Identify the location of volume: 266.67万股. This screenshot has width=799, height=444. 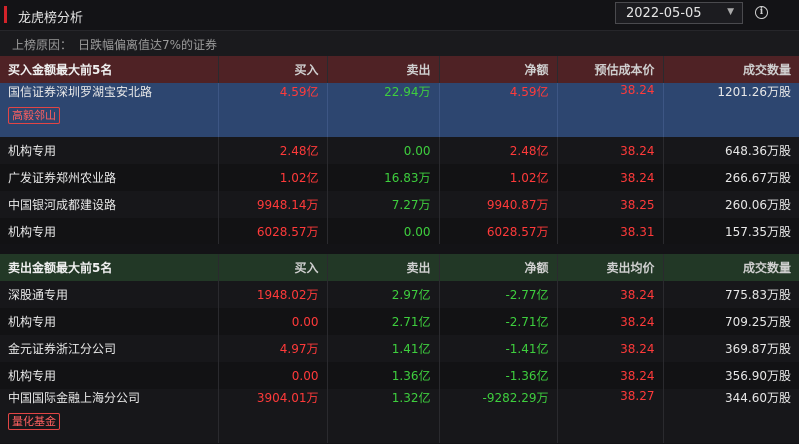
(758, 178).